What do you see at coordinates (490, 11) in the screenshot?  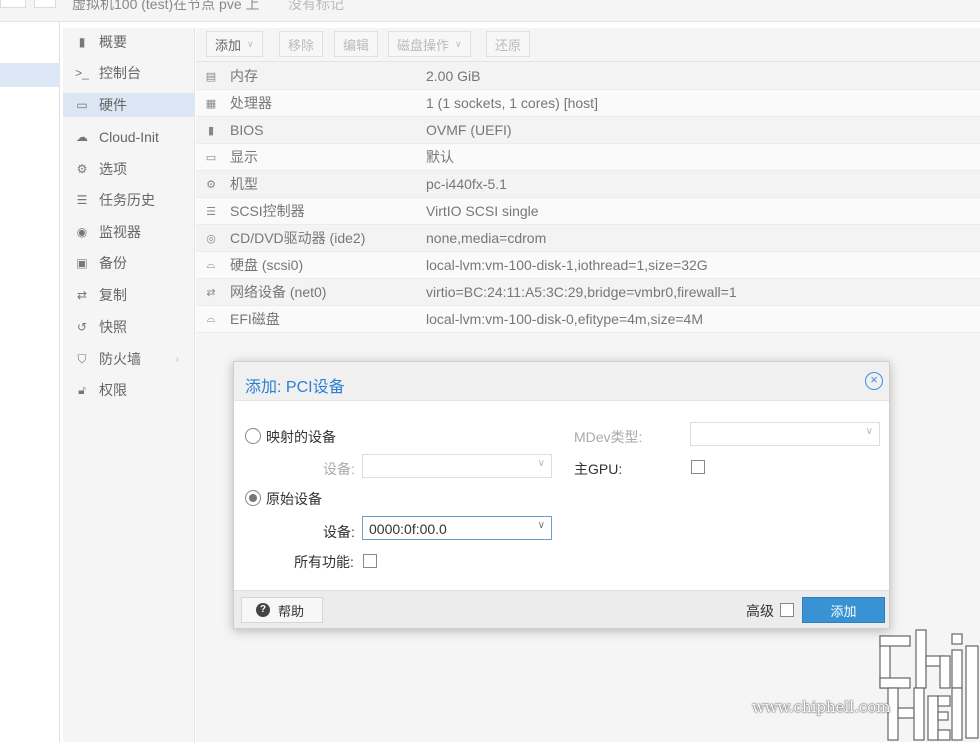 I see `vm-title-bar: 虚拟机100 (test)在节点 pve 上 没有标记` at bounding box center [490, 11].